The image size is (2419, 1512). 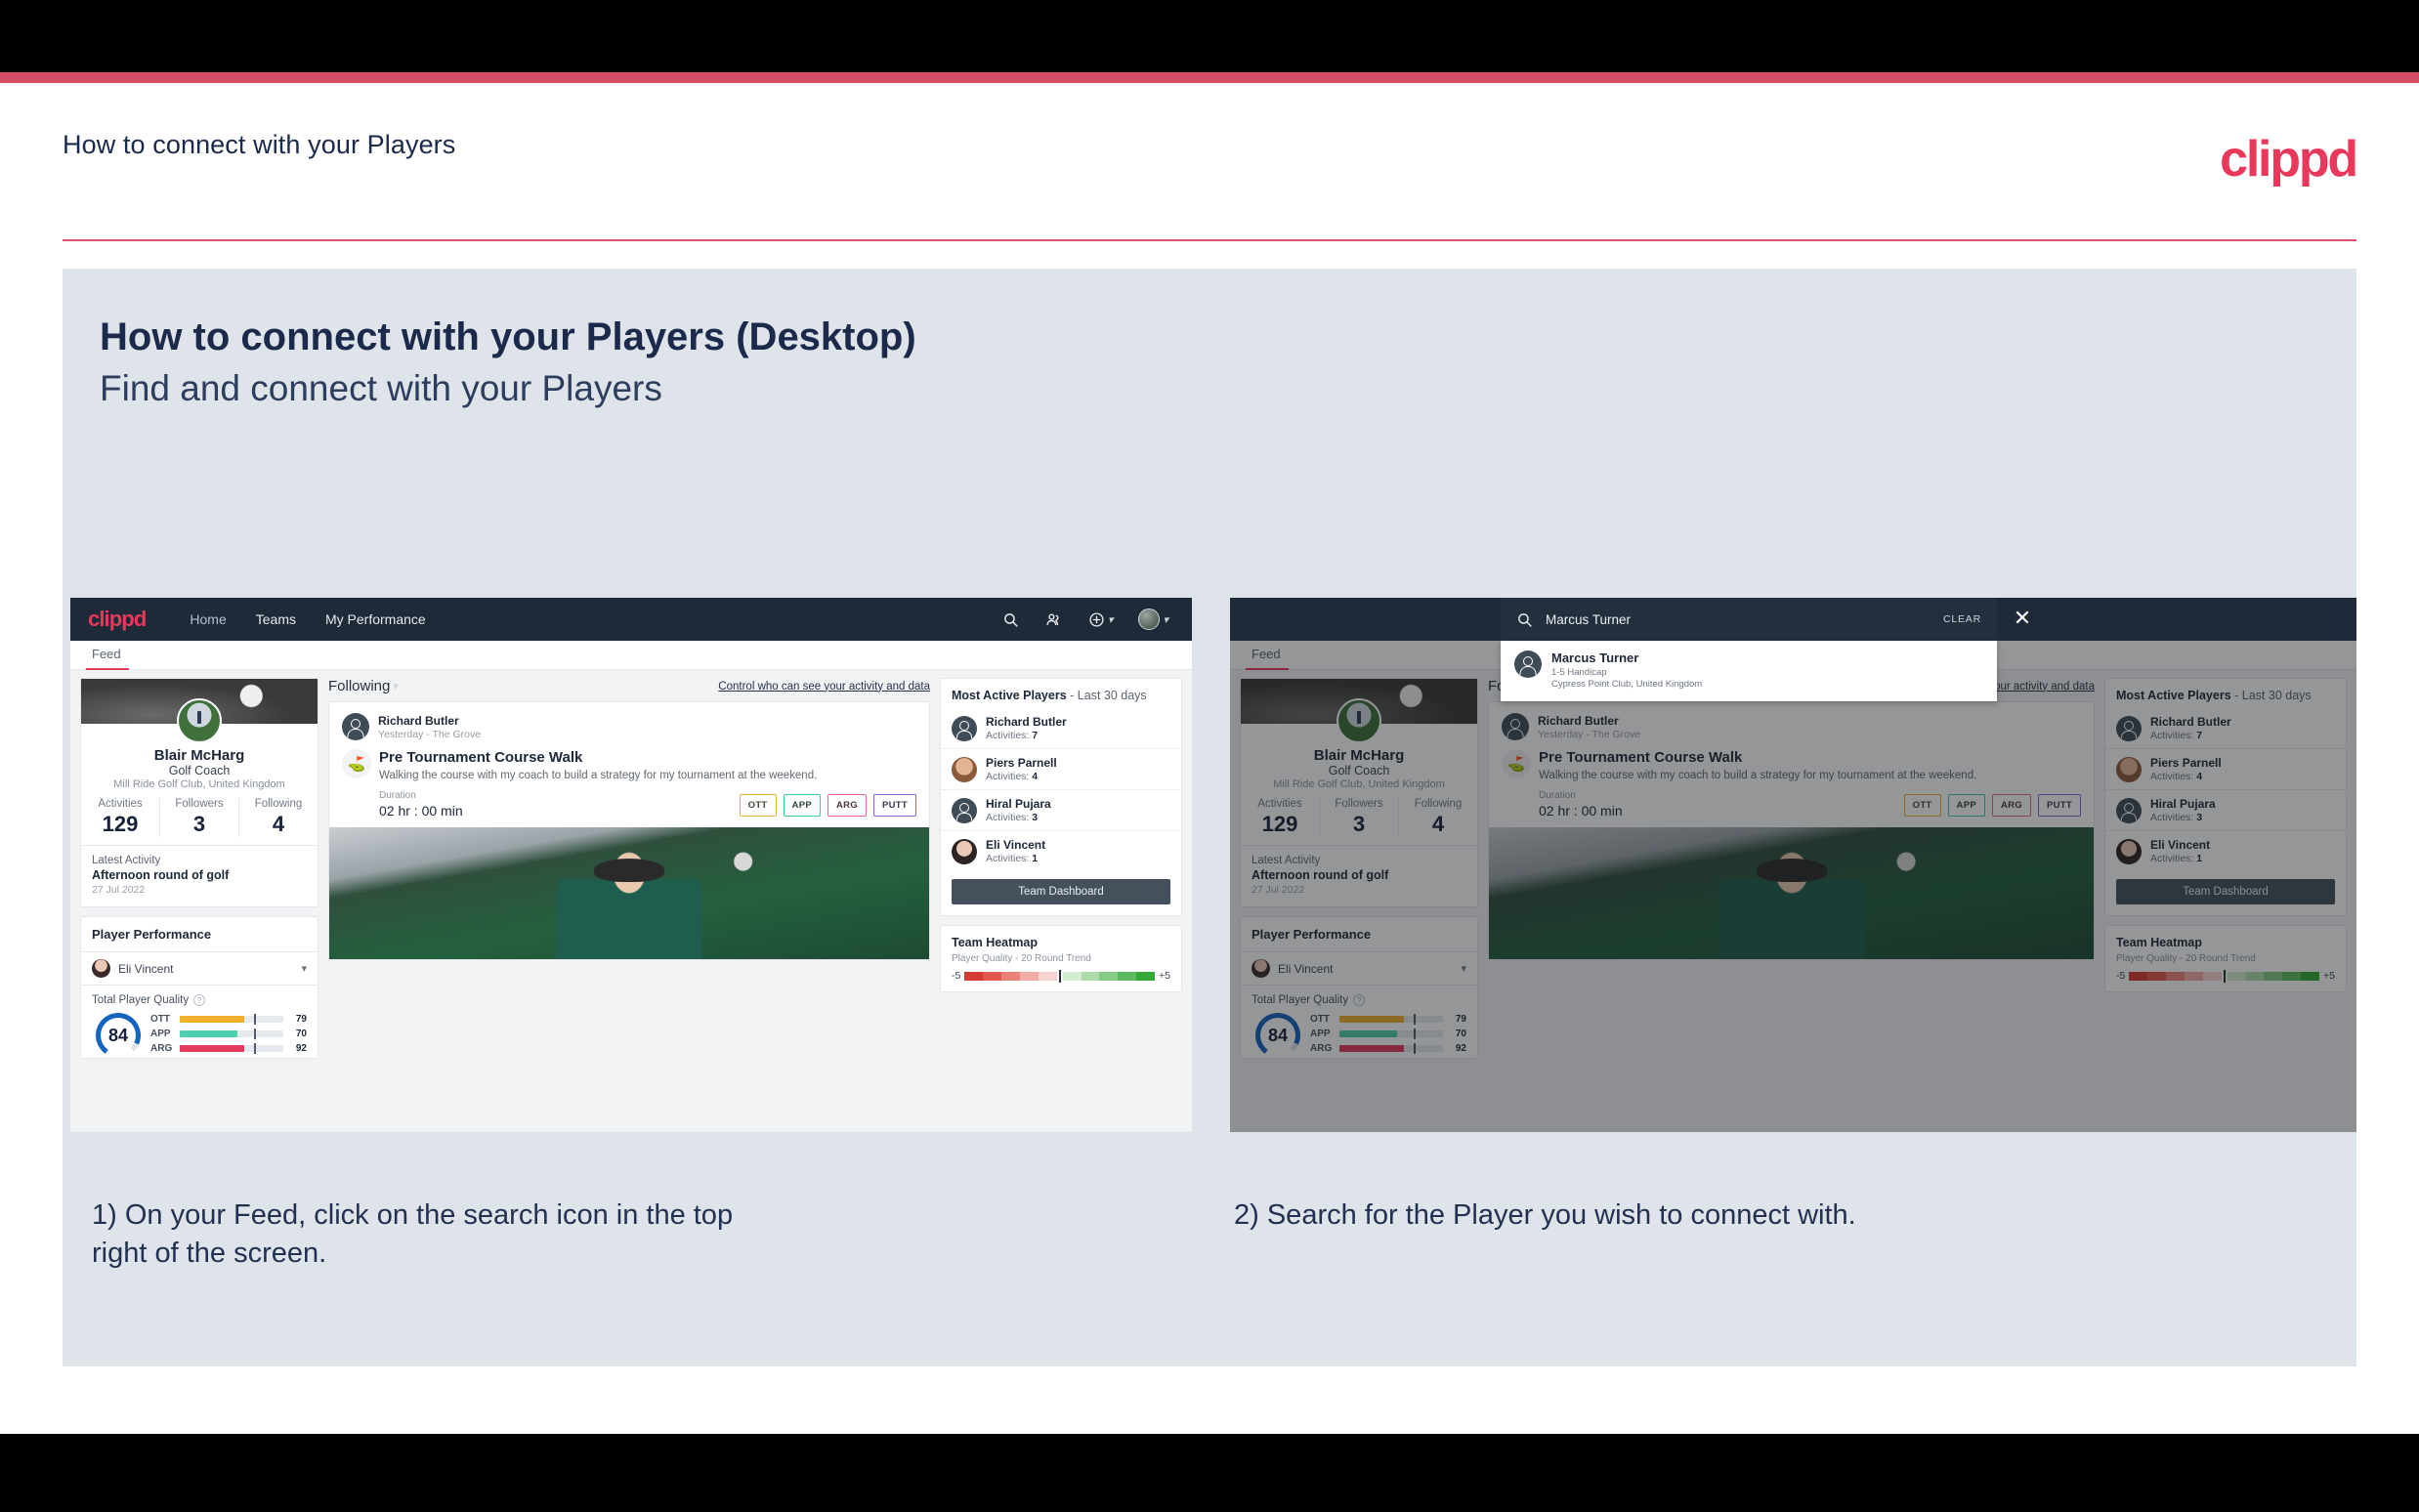 What do you see at coordinates (1266, 654) in the screenshot?
I see `tab-feed-2: Feed` at bounding box center [1266, 654].